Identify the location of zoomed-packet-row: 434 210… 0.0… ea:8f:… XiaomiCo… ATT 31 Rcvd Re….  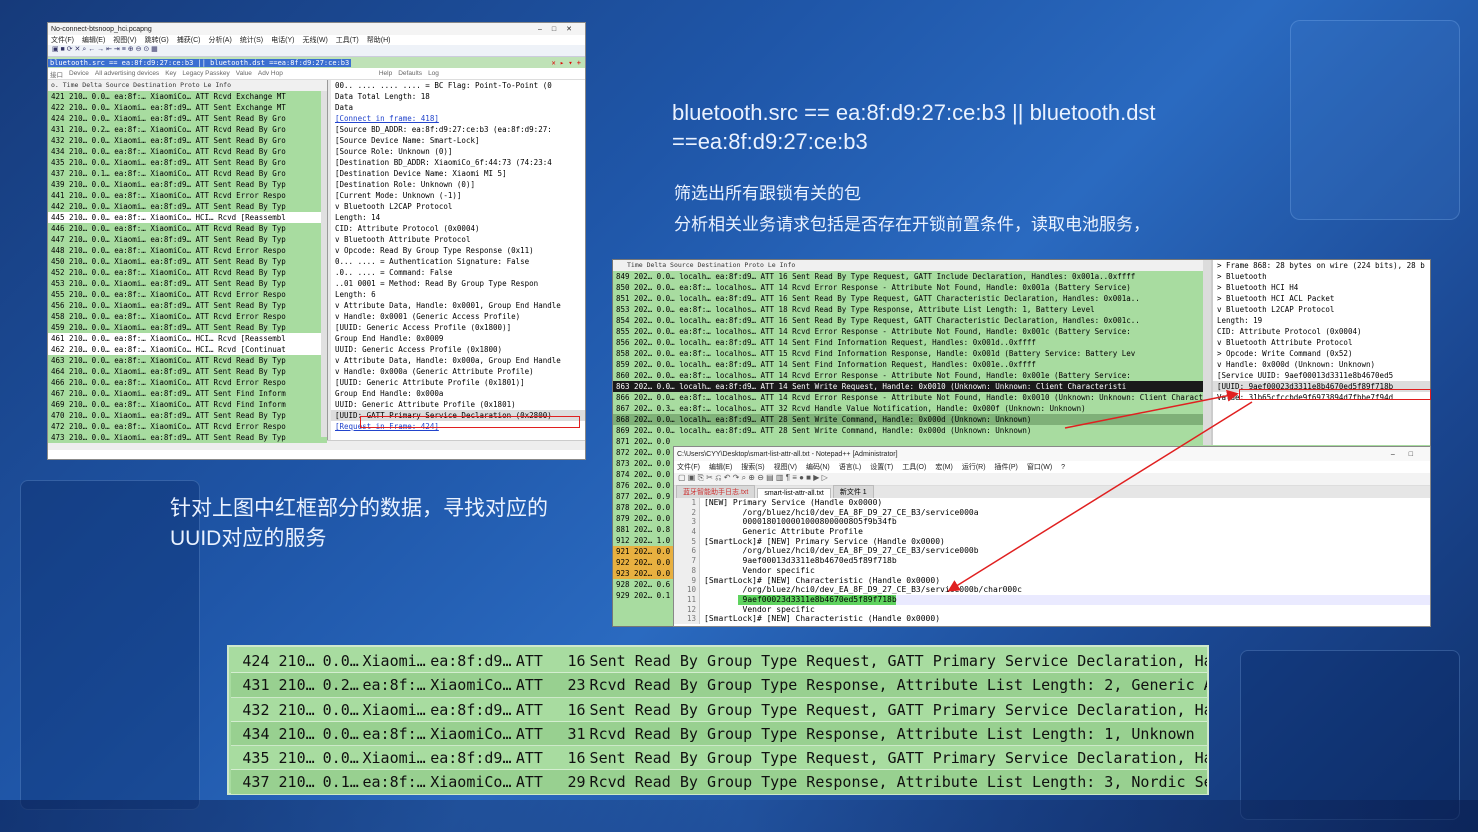
(719, 734).